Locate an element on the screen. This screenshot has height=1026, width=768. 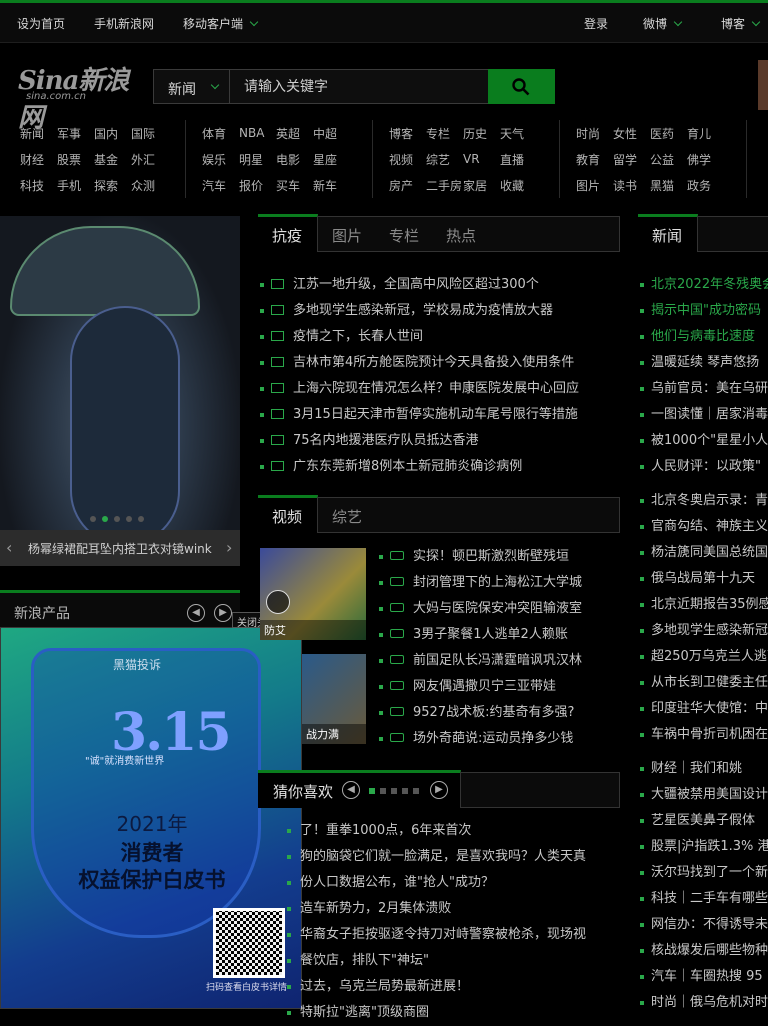
right-news-item: 杨洁篪同美国总统国 is located at coordinates (704, 553).